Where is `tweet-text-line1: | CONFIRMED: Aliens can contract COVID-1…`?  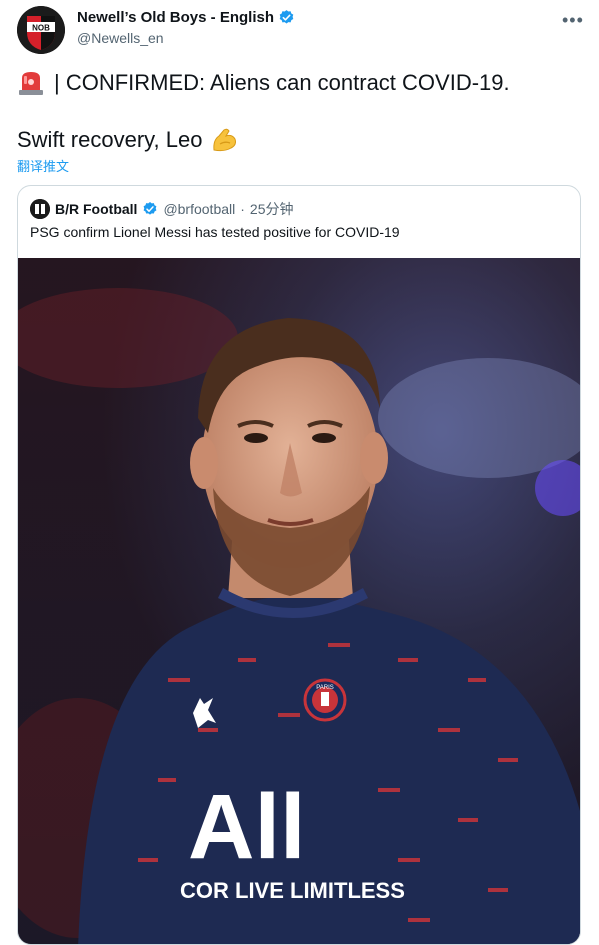
tweet-text-line1: | CONFIRMED: Aliens can contract COVID-1… is located at coordinates (263, 83).